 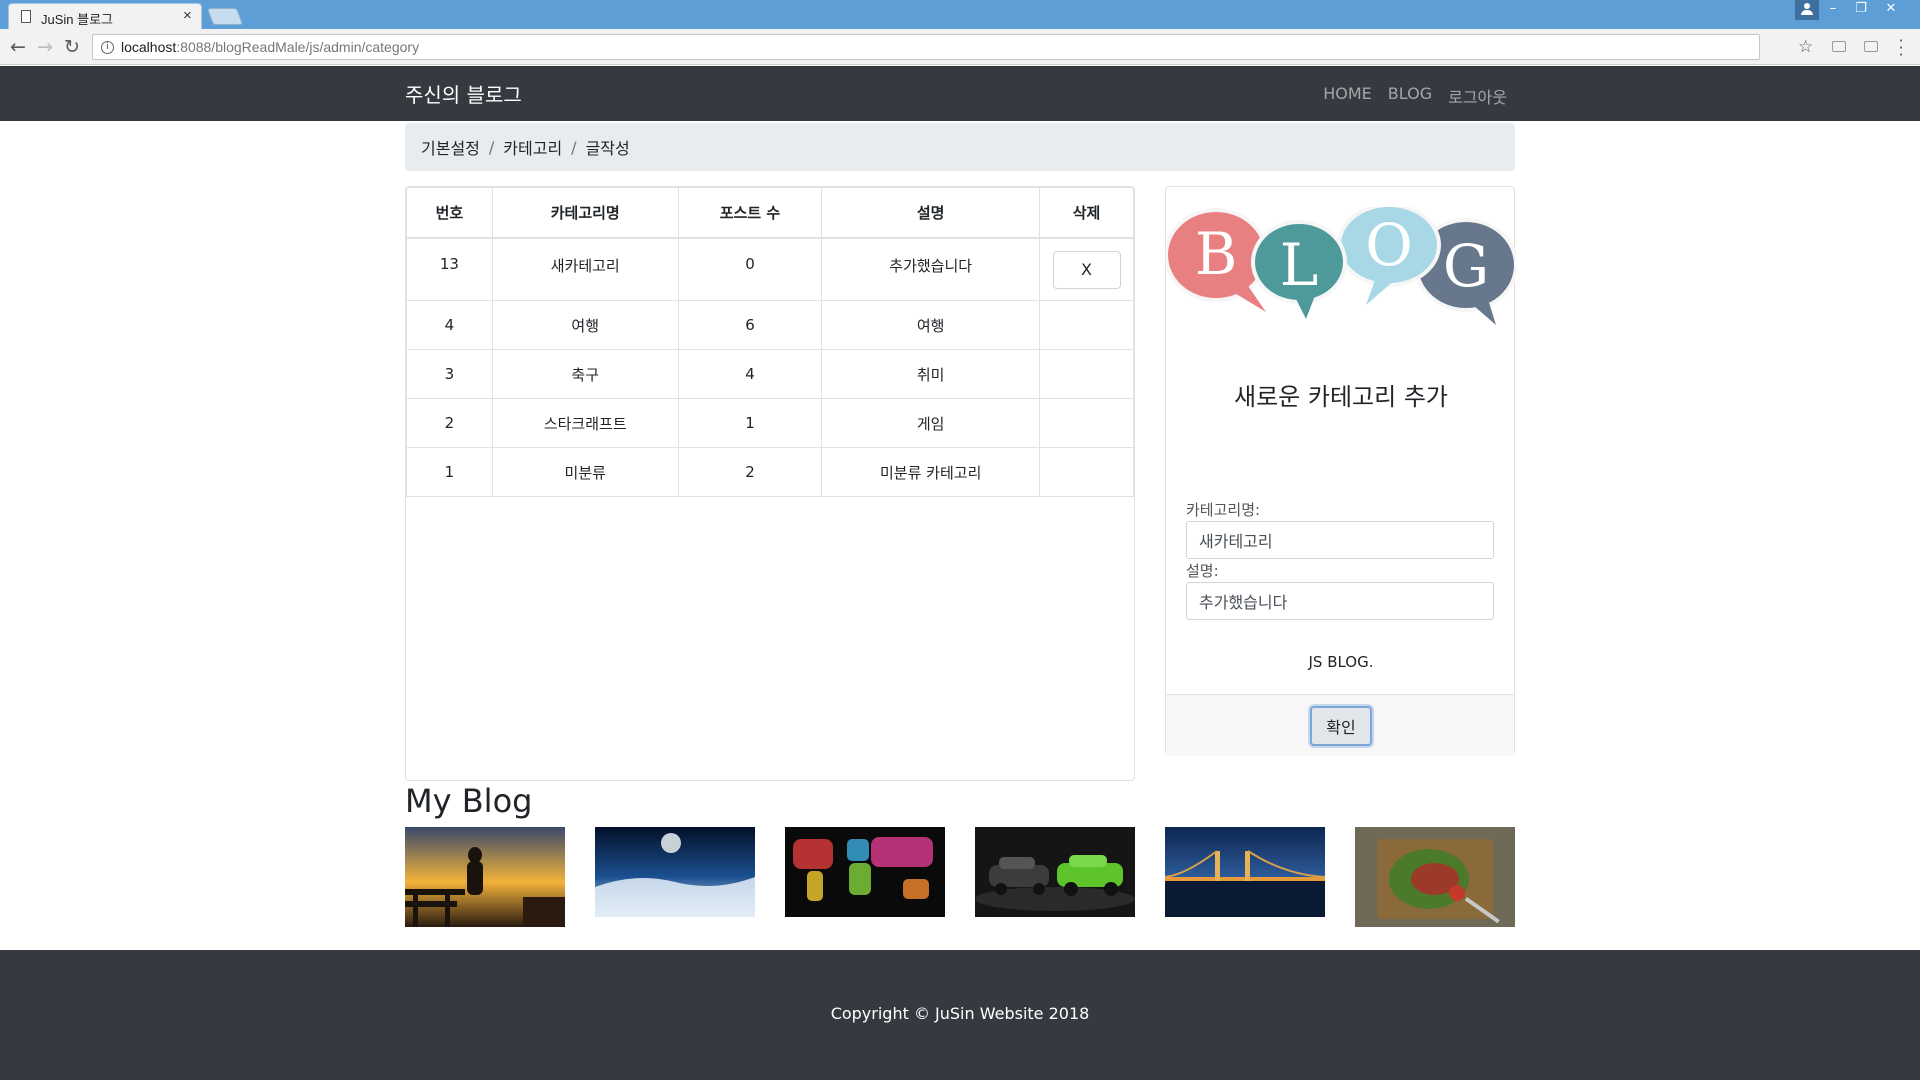 I want to click on star-icon: ☆, so click(x=1805, y=47).